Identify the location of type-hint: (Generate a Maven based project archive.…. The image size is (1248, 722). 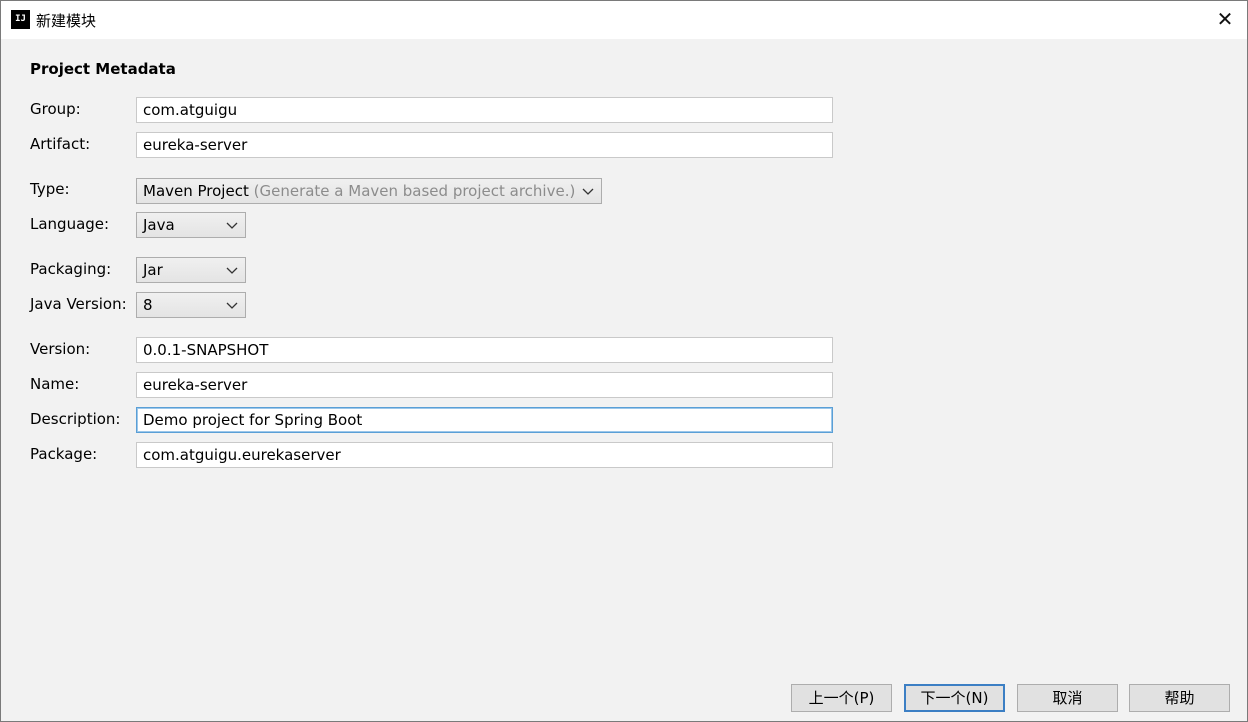
(414, 191).